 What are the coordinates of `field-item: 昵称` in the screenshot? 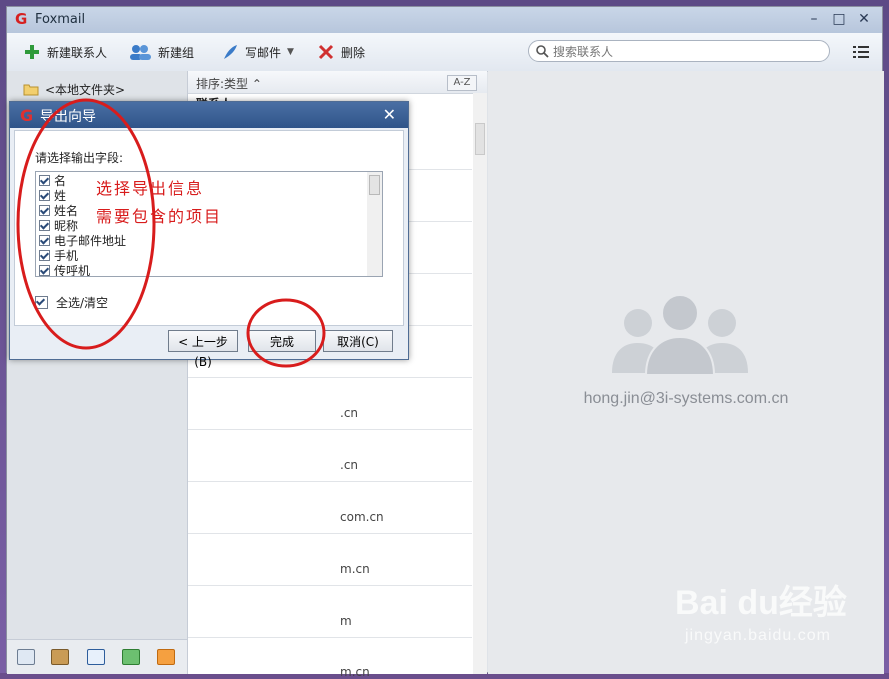 It's located at (58, 225).